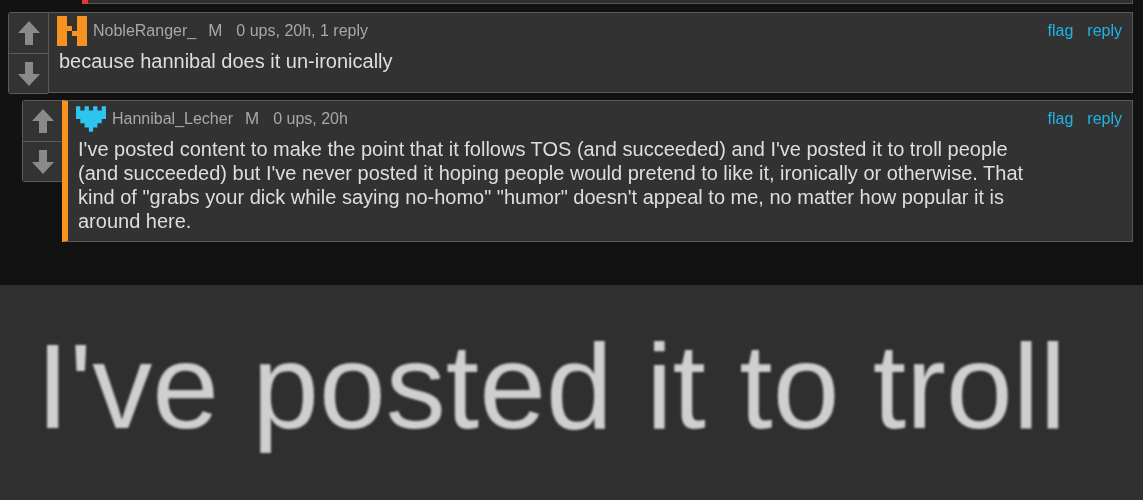  Describe the element at coordinates (145, 31) in the screenshot. I see `username: NobleRanger_` at that location.